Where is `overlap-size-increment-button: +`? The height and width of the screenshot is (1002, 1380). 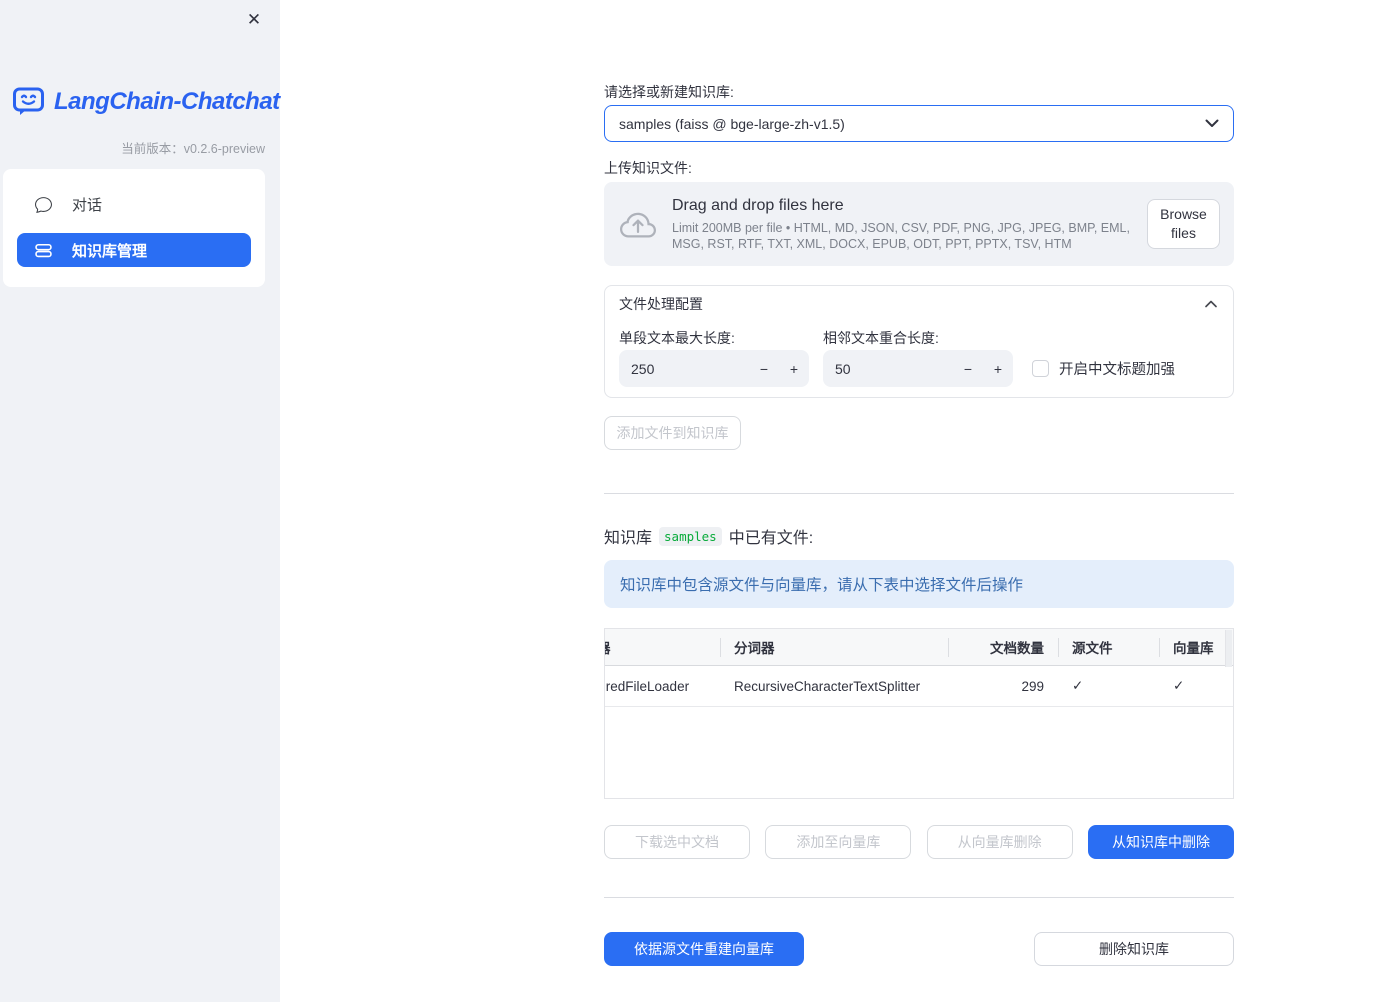
overlap-size-increment-button: + is located at coordinates (998, 368).